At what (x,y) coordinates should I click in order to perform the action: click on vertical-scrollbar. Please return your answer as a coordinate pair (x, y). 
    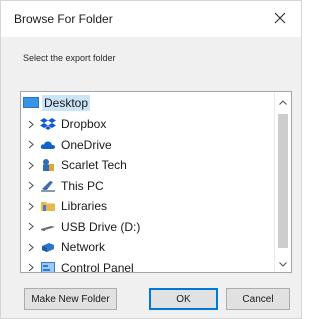
    Looking at the image, I should click on (282, 182).